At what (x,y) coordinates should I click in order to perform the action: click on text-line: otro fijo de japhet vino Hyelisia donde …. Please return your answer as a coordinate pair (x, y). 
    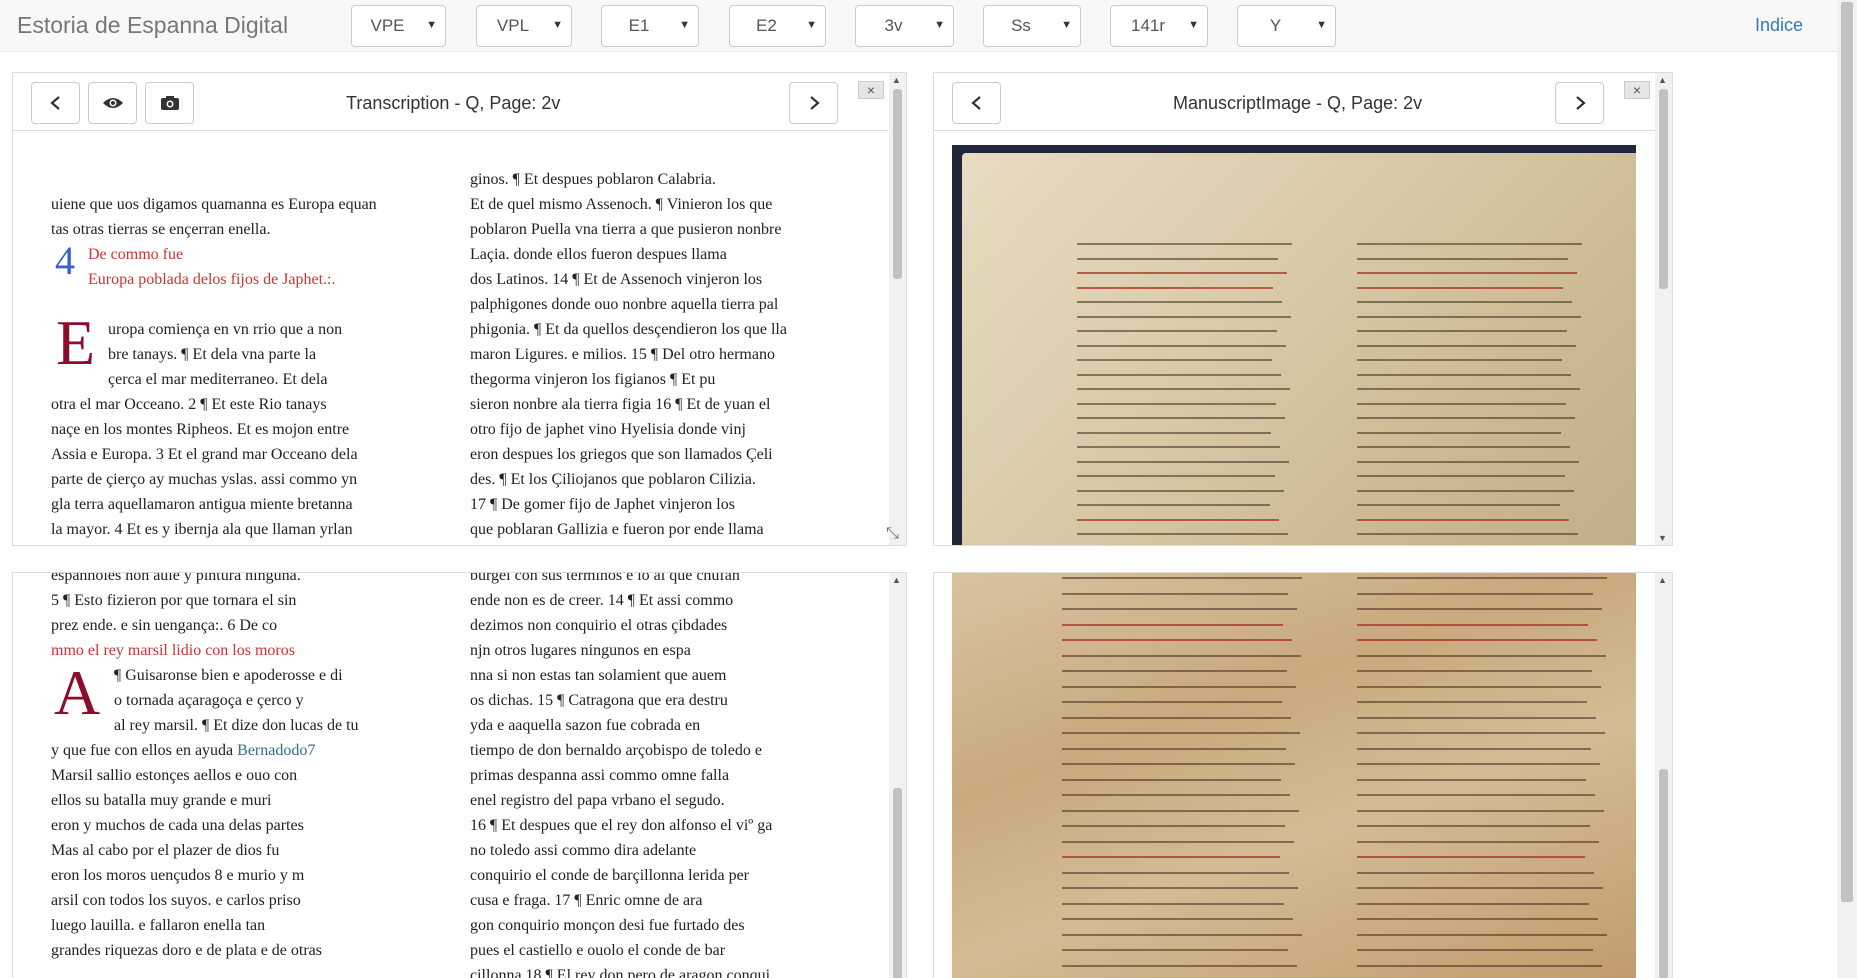
    Looking at the image, I should click on (608, 429).